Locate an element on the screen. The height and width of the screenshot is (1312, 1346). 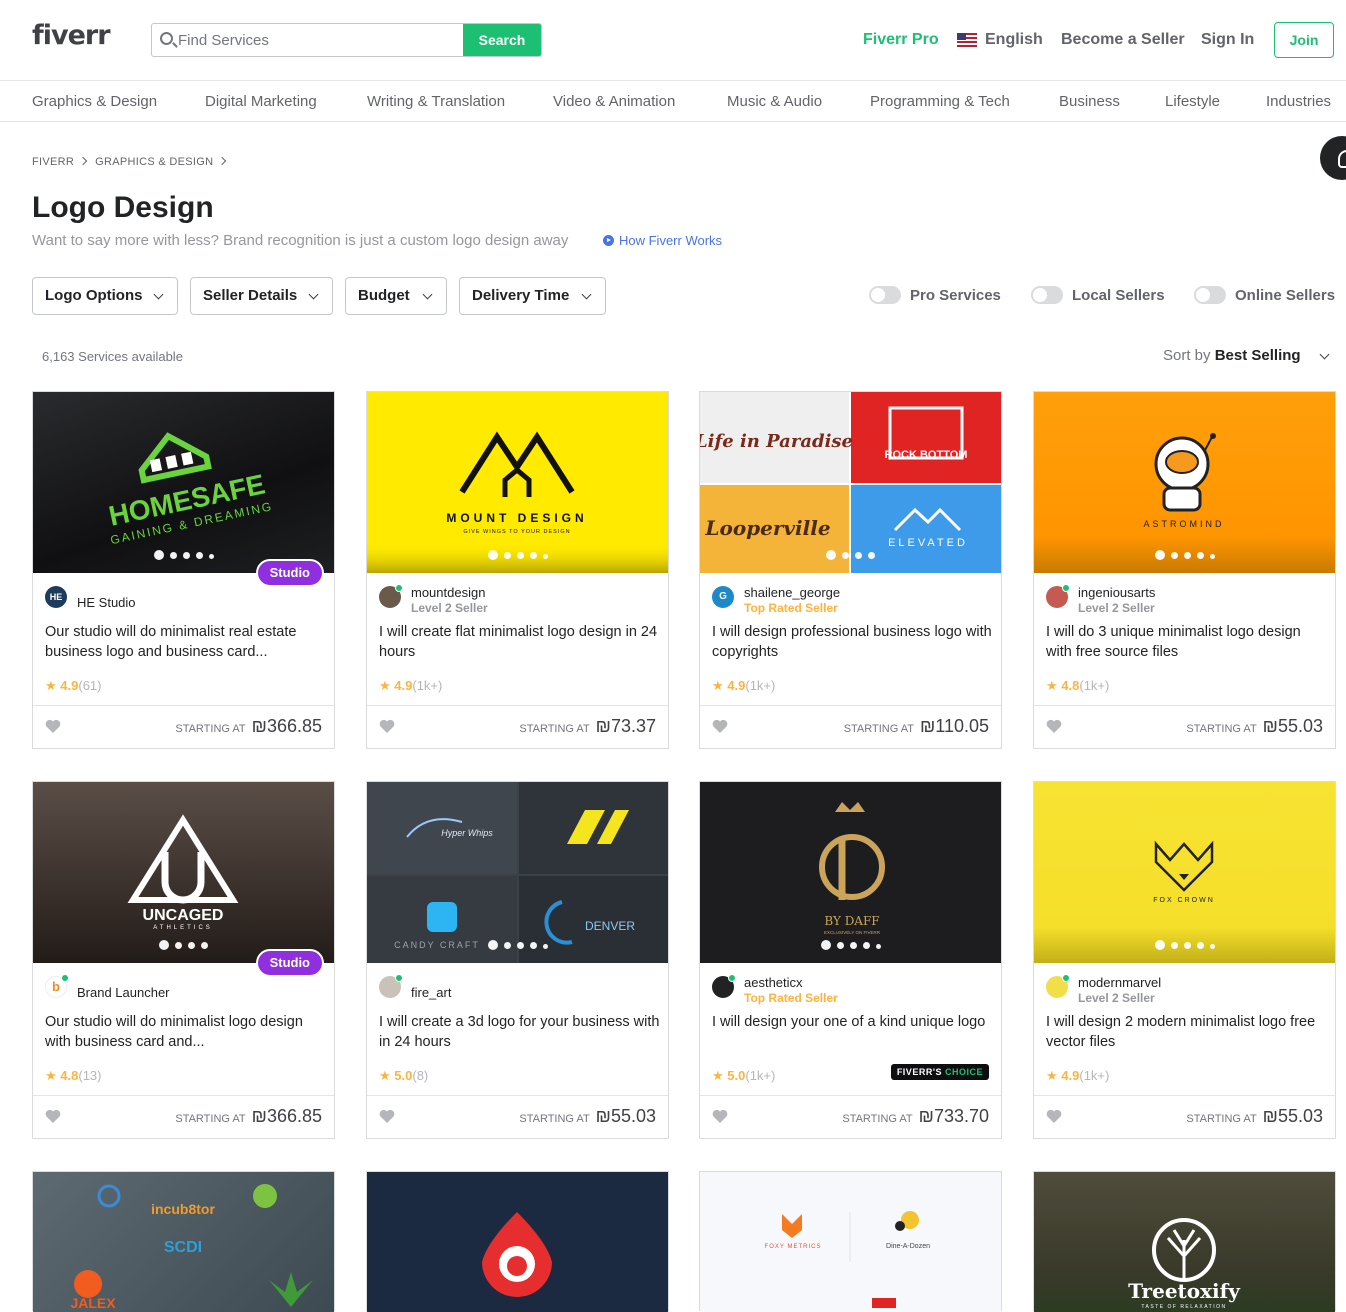
gig-thumbnail: ASTROMIND is located at coordinates (1184, 482).